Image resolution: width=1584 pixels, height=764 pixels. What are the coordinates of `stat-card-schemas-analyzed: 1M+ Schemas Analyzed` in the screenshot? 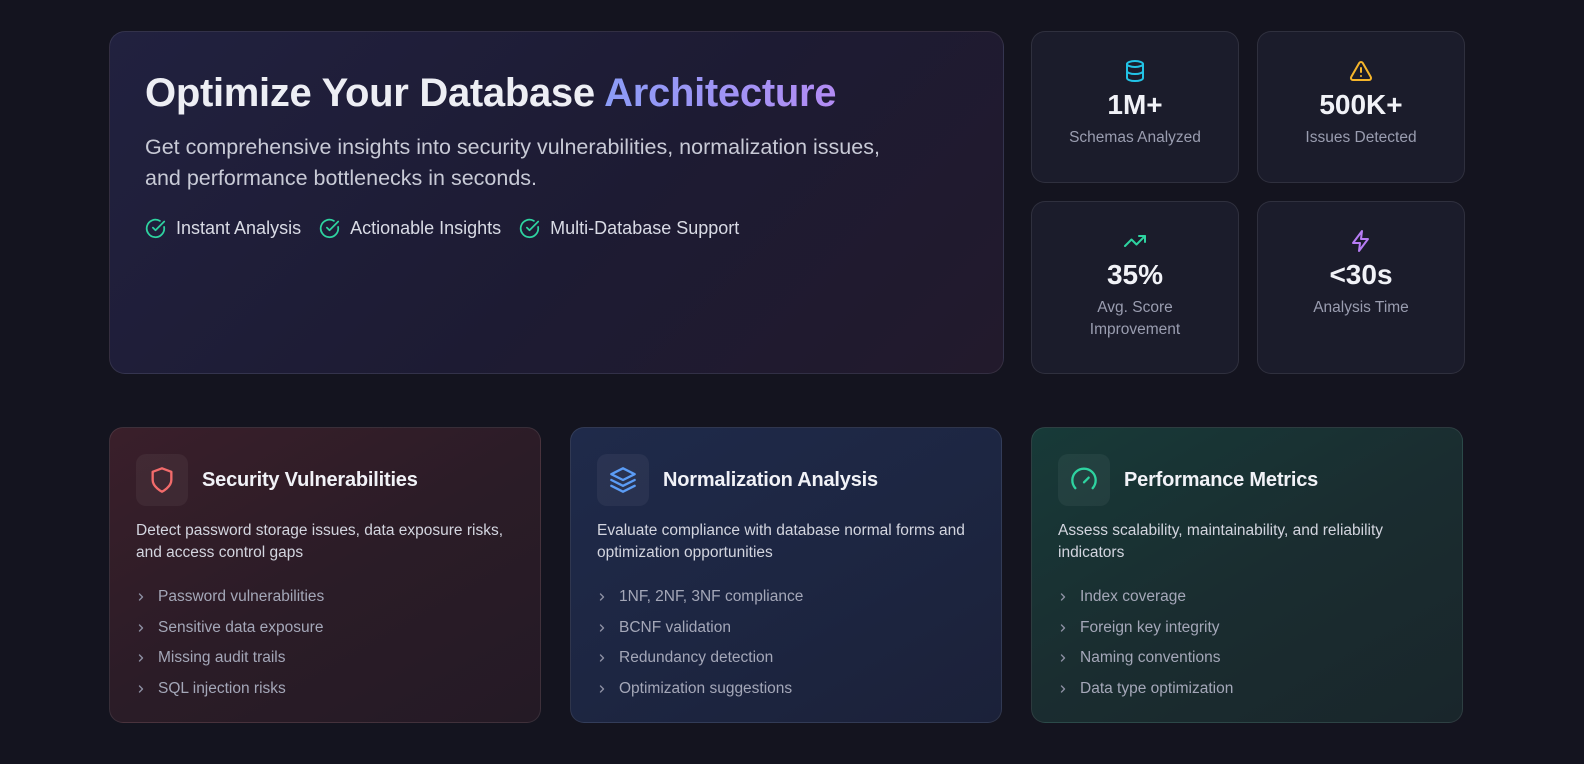 It's located at (1135, 107).